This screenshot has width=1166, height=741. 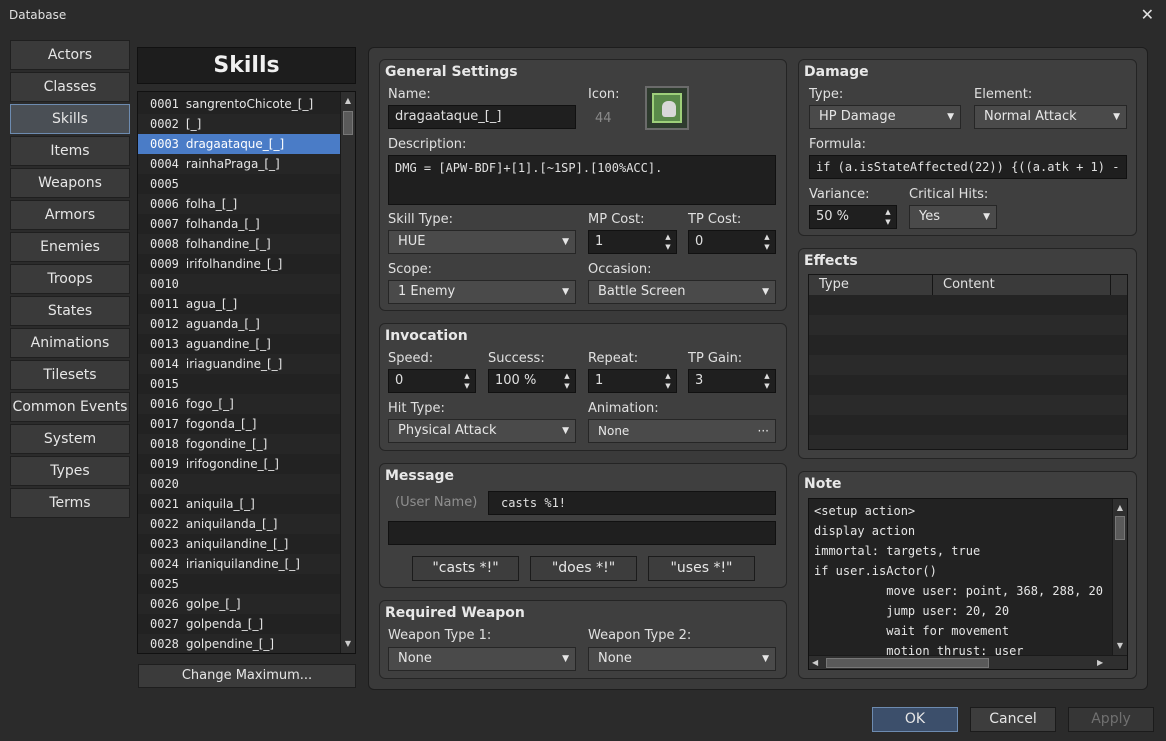 What do you see at coordinates (583, 568) in the screenshot?
I see `does-template-button: "does *!"` at bounding box center [583, 568].